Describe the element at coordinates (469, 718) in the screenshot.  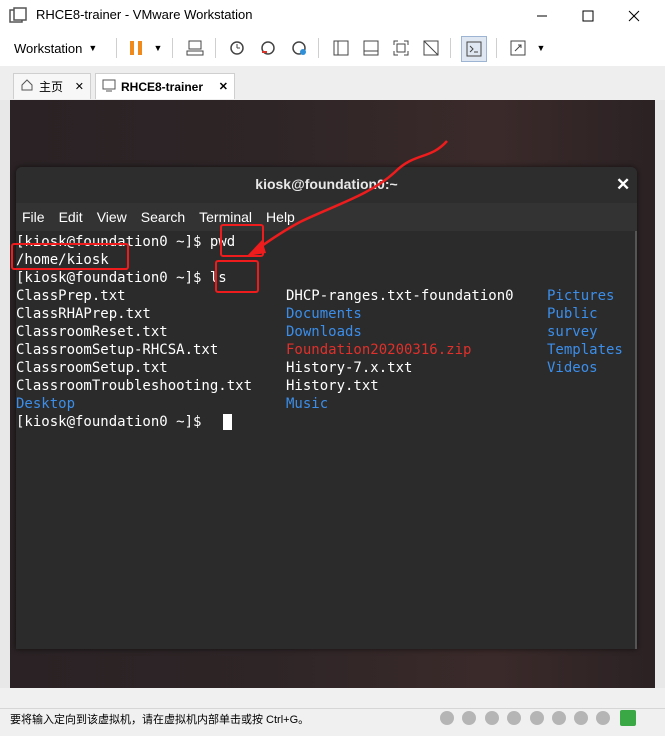
I see `cd-drive-icon` at that location.